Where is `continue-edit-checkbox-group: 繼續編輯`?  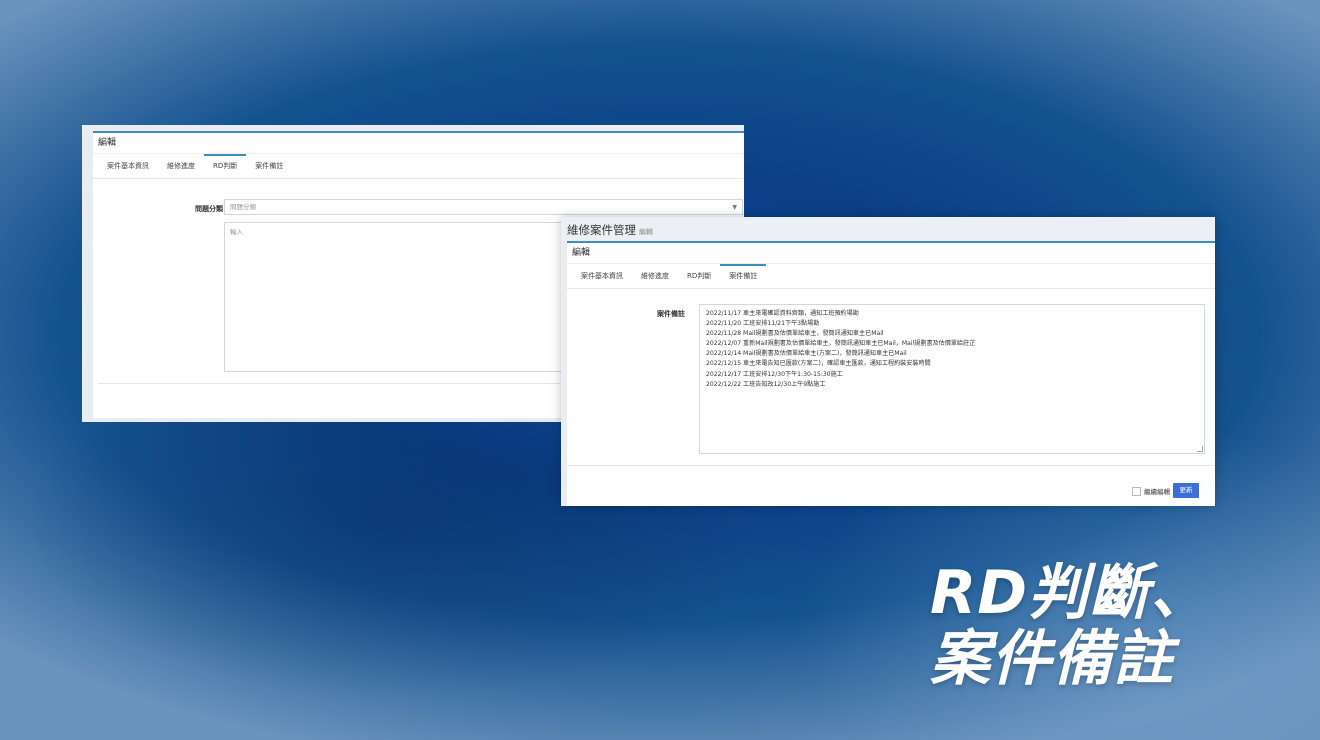 continue-edit-checkbox-group: 繼續編輯 is located at coordinates (1151, 491).